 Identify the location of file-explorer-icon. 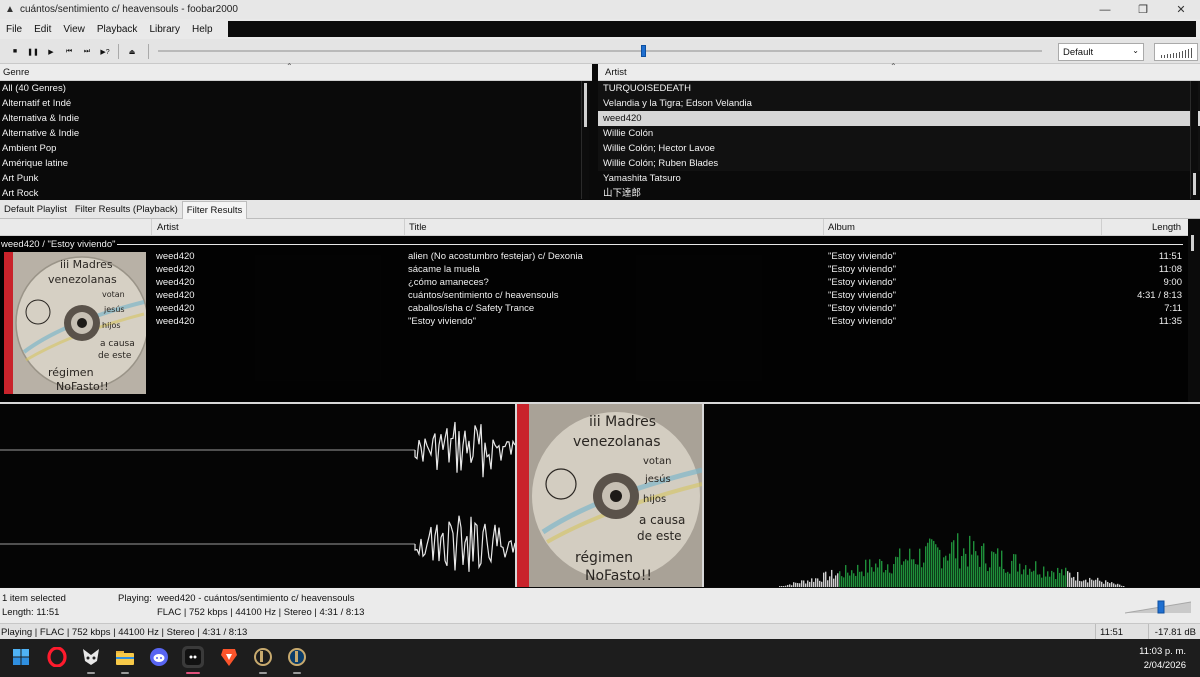
(125, 660).